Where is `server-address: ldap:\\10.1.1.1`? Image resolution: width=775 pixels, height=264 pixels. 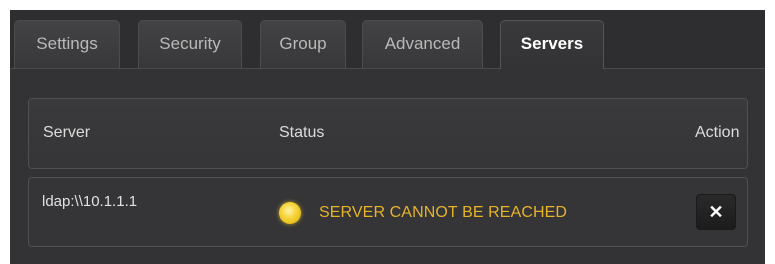
server-address: ldap:\\10.1.1.1 is located at coordinates (90, 201).